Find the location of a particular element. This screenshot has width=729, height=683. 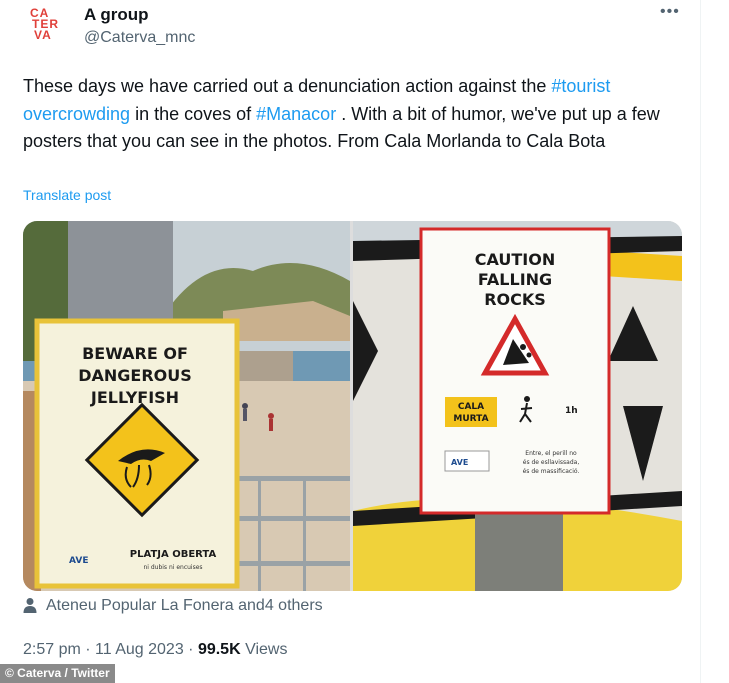

rocks-poster-note: és de esllavissada, is located at coordinates (551, 462).